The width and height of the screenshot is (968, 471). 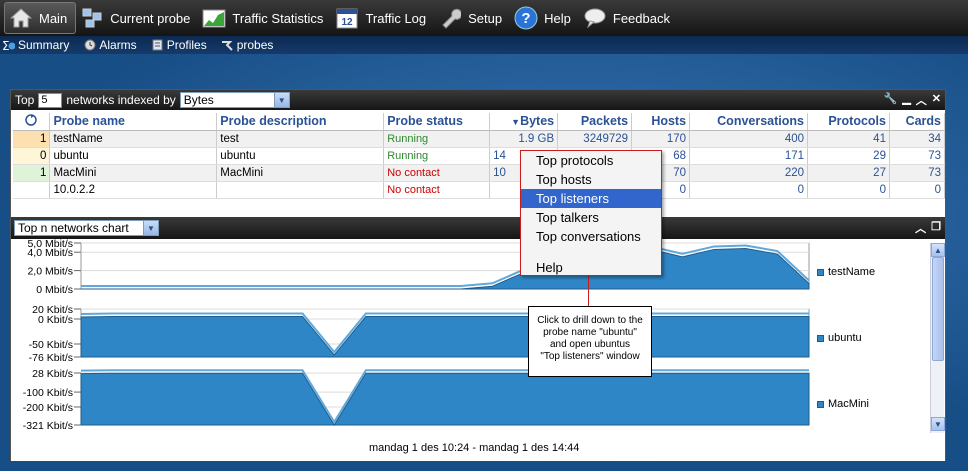 What do you see at coordinates (479, 156) in the screenshot?
I see `table-row: 0 ubuntu ubuntu Running 14 68 171 29 73` at bounding box center [479, 156].